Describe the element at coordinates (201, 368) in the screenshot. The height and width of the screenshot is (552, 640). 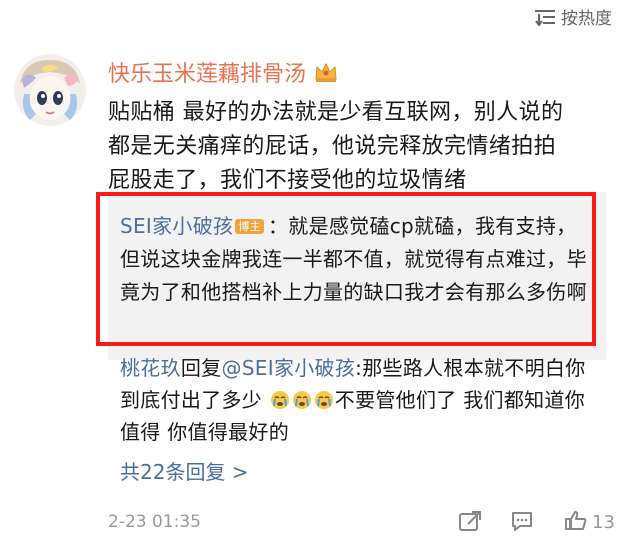
I see `reply-word: 回复` at that location.